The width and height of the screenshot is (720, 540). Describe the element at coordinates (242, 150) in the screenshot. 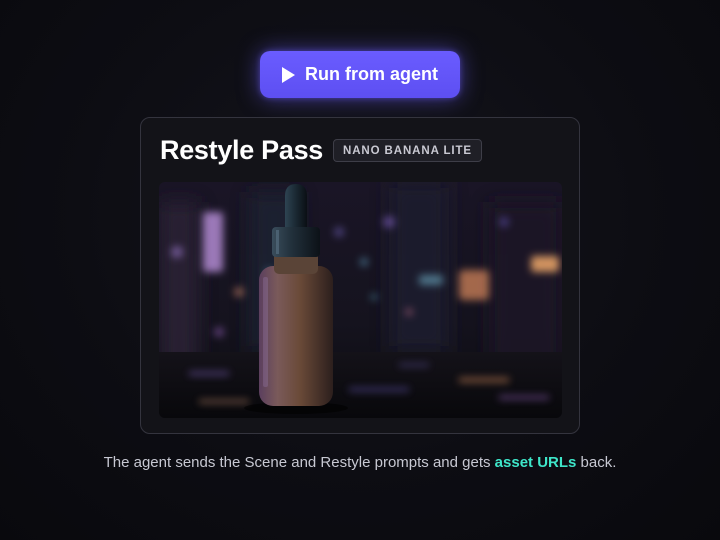

I see `card-title: Restyle Pass` at that location.